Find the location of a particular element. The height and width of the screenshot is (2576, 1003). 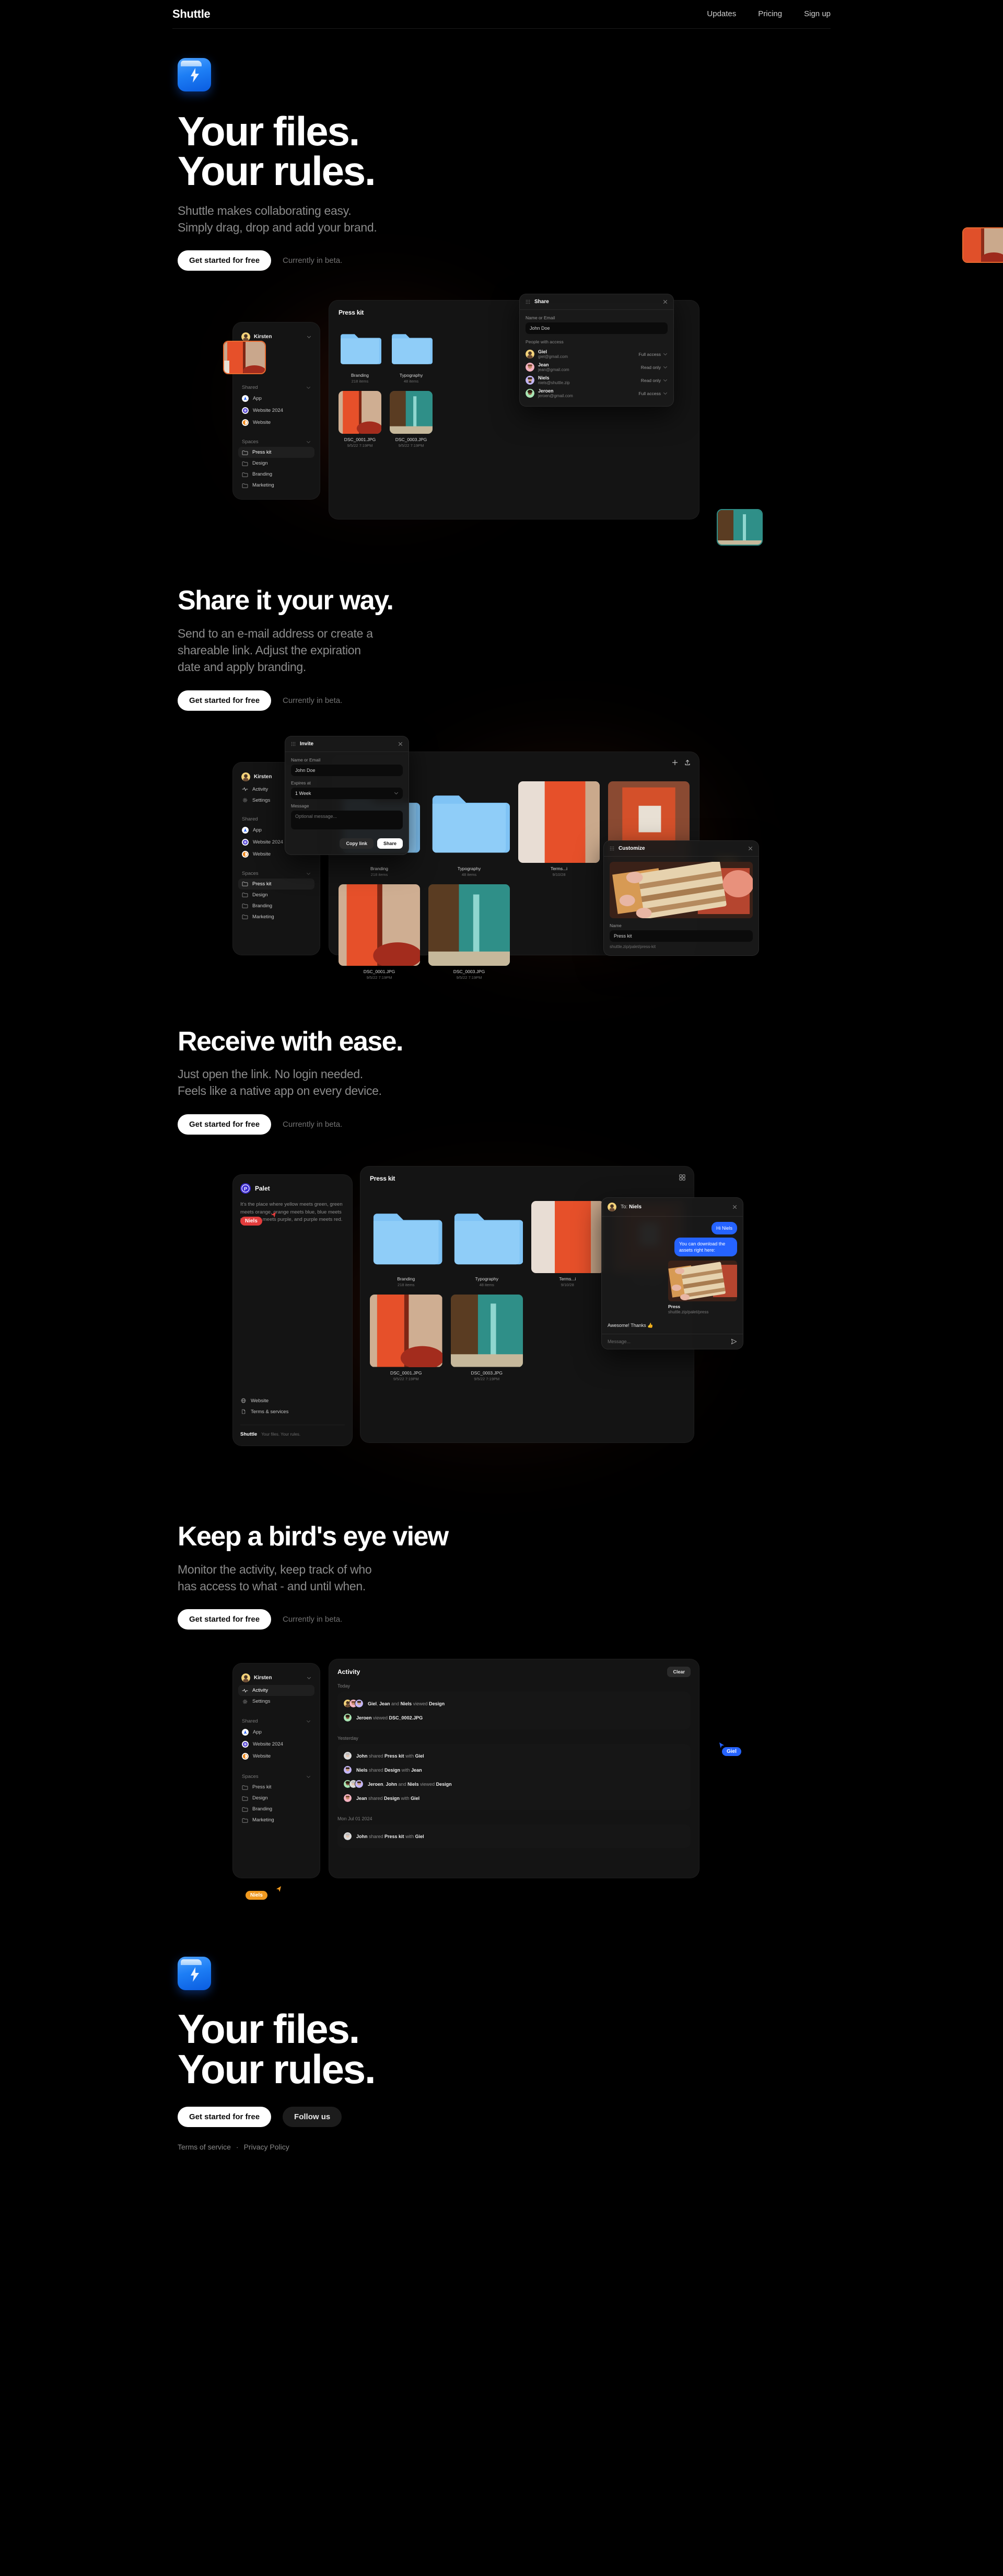

nav-item-updates: Updates is located at coordinates (721, 14).